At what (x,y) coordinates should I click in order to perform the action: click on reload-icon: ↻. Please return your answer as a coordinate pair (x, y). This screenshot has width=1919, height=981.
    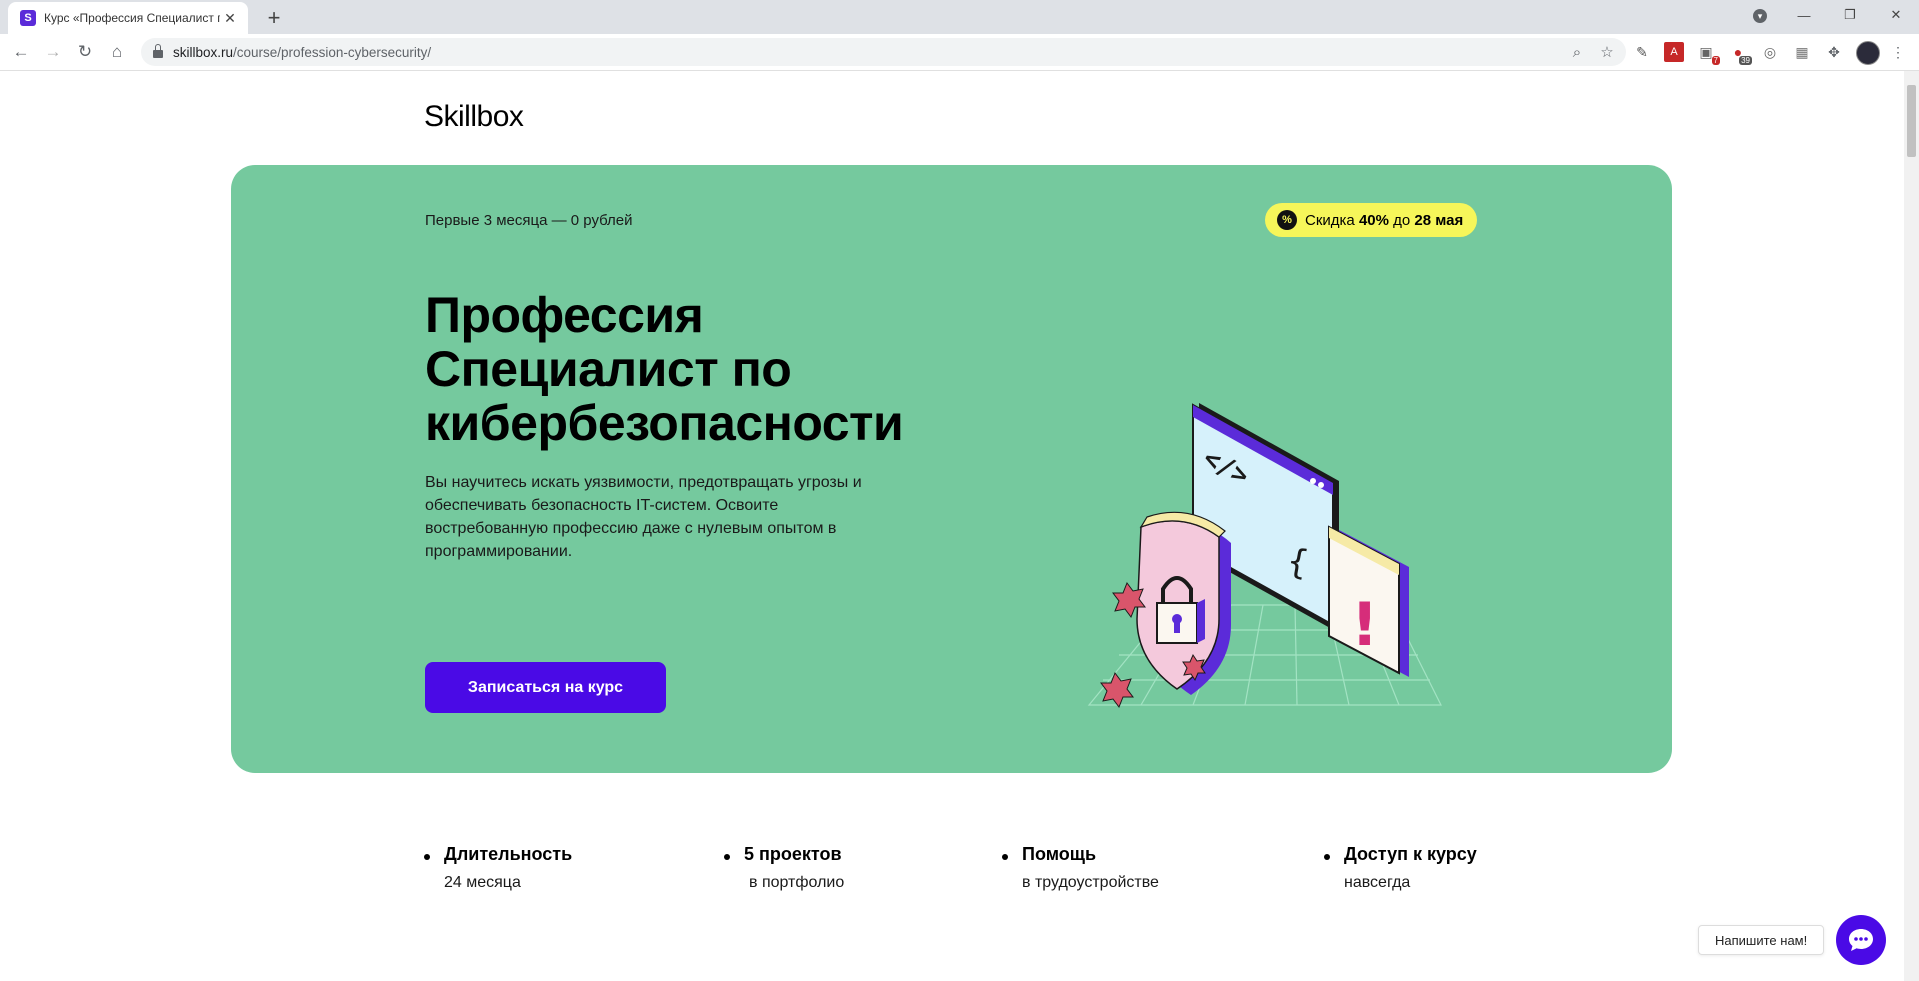
    Looking at the image, I should click on (85, 52).